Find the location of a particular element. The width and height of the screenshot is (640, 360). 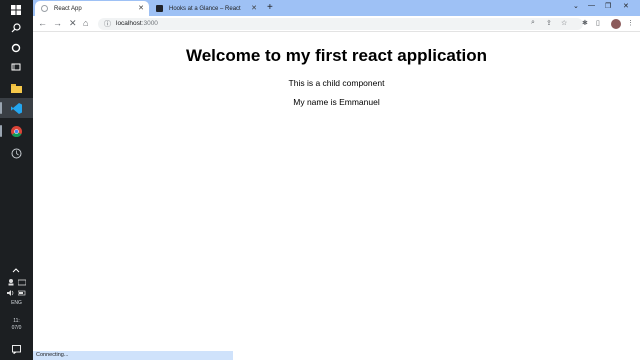

chrome-icon is located at coordinates (16, 131).